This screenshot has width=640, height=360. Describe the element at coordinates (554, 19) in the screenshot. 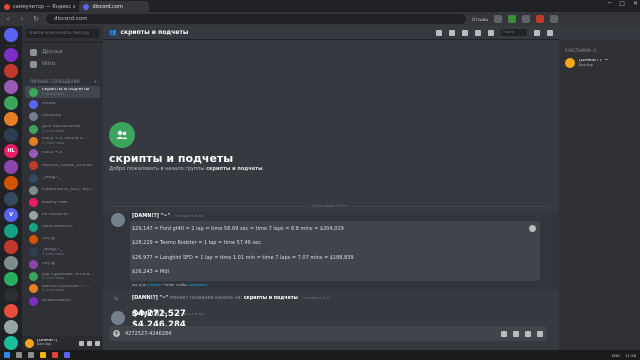

I see `profile-icon` at that location.